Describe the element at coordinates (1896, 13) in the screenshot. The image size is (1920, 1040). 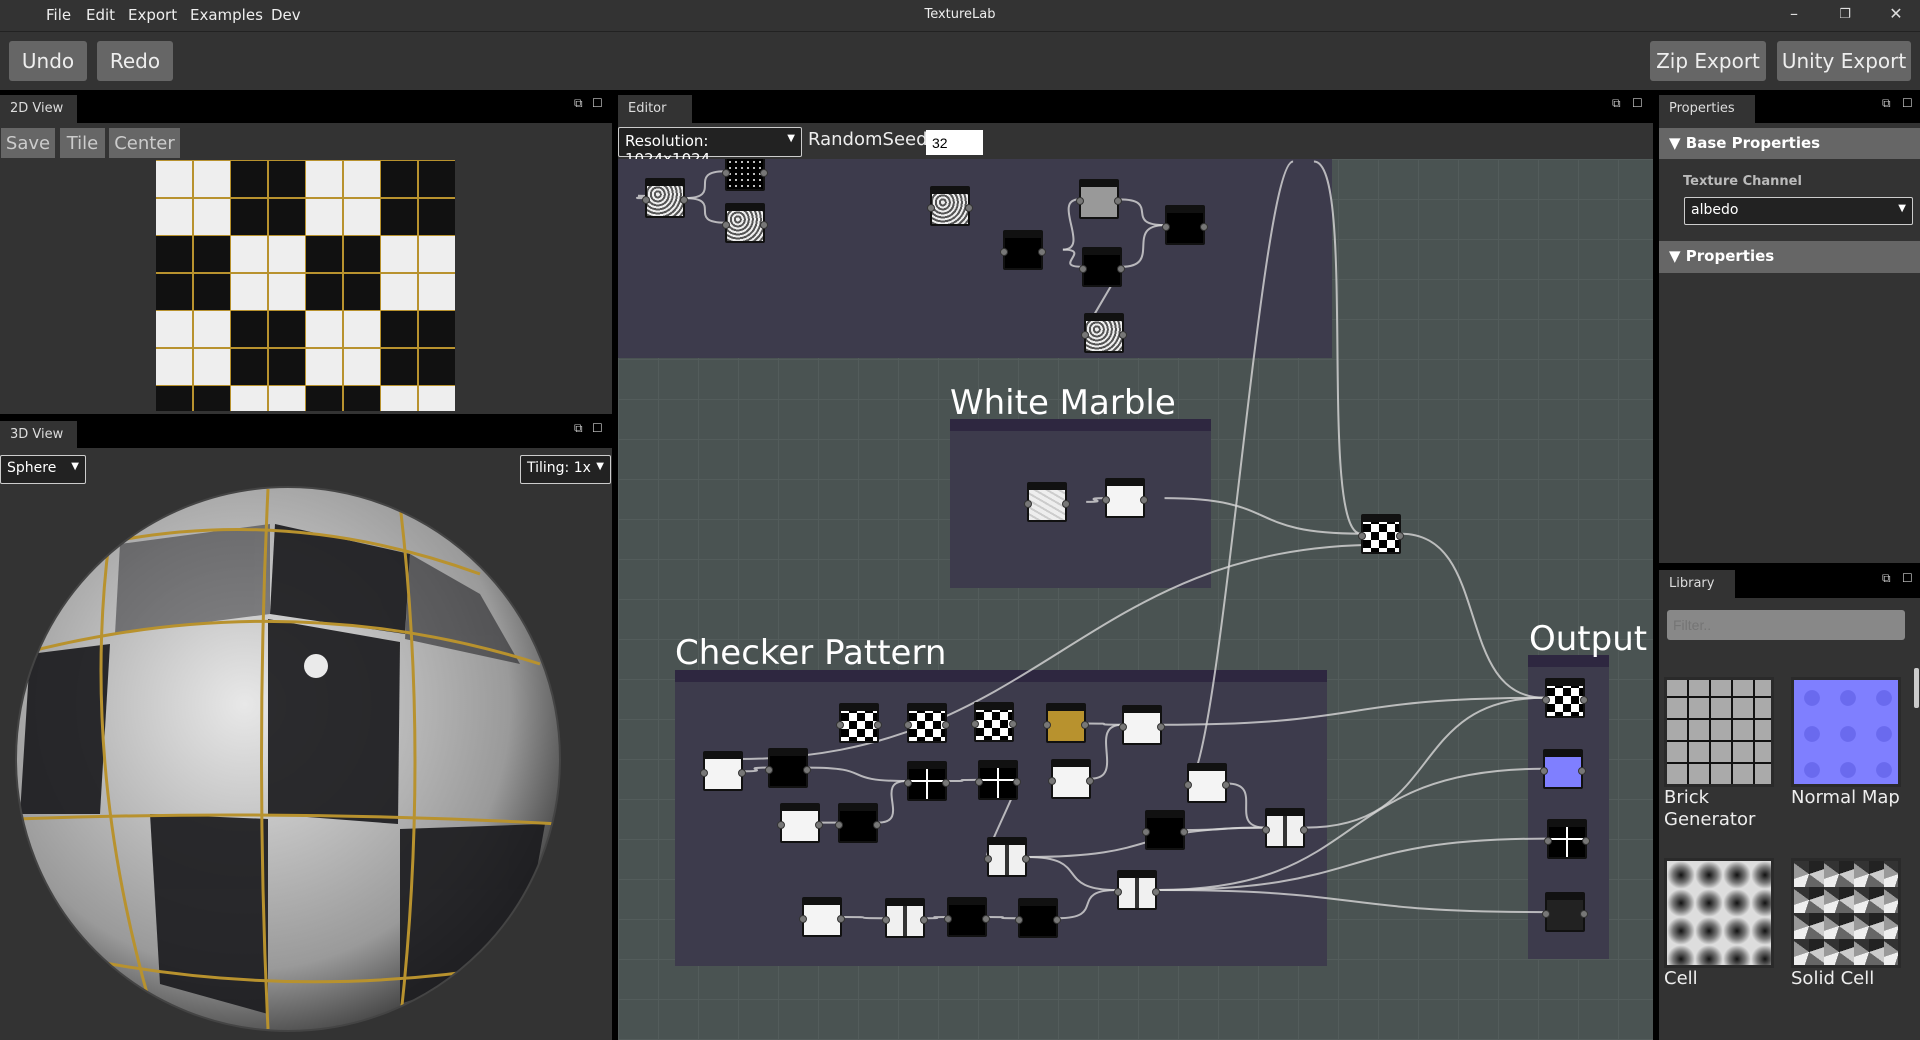
I see `close-icon: ✕` at that location.